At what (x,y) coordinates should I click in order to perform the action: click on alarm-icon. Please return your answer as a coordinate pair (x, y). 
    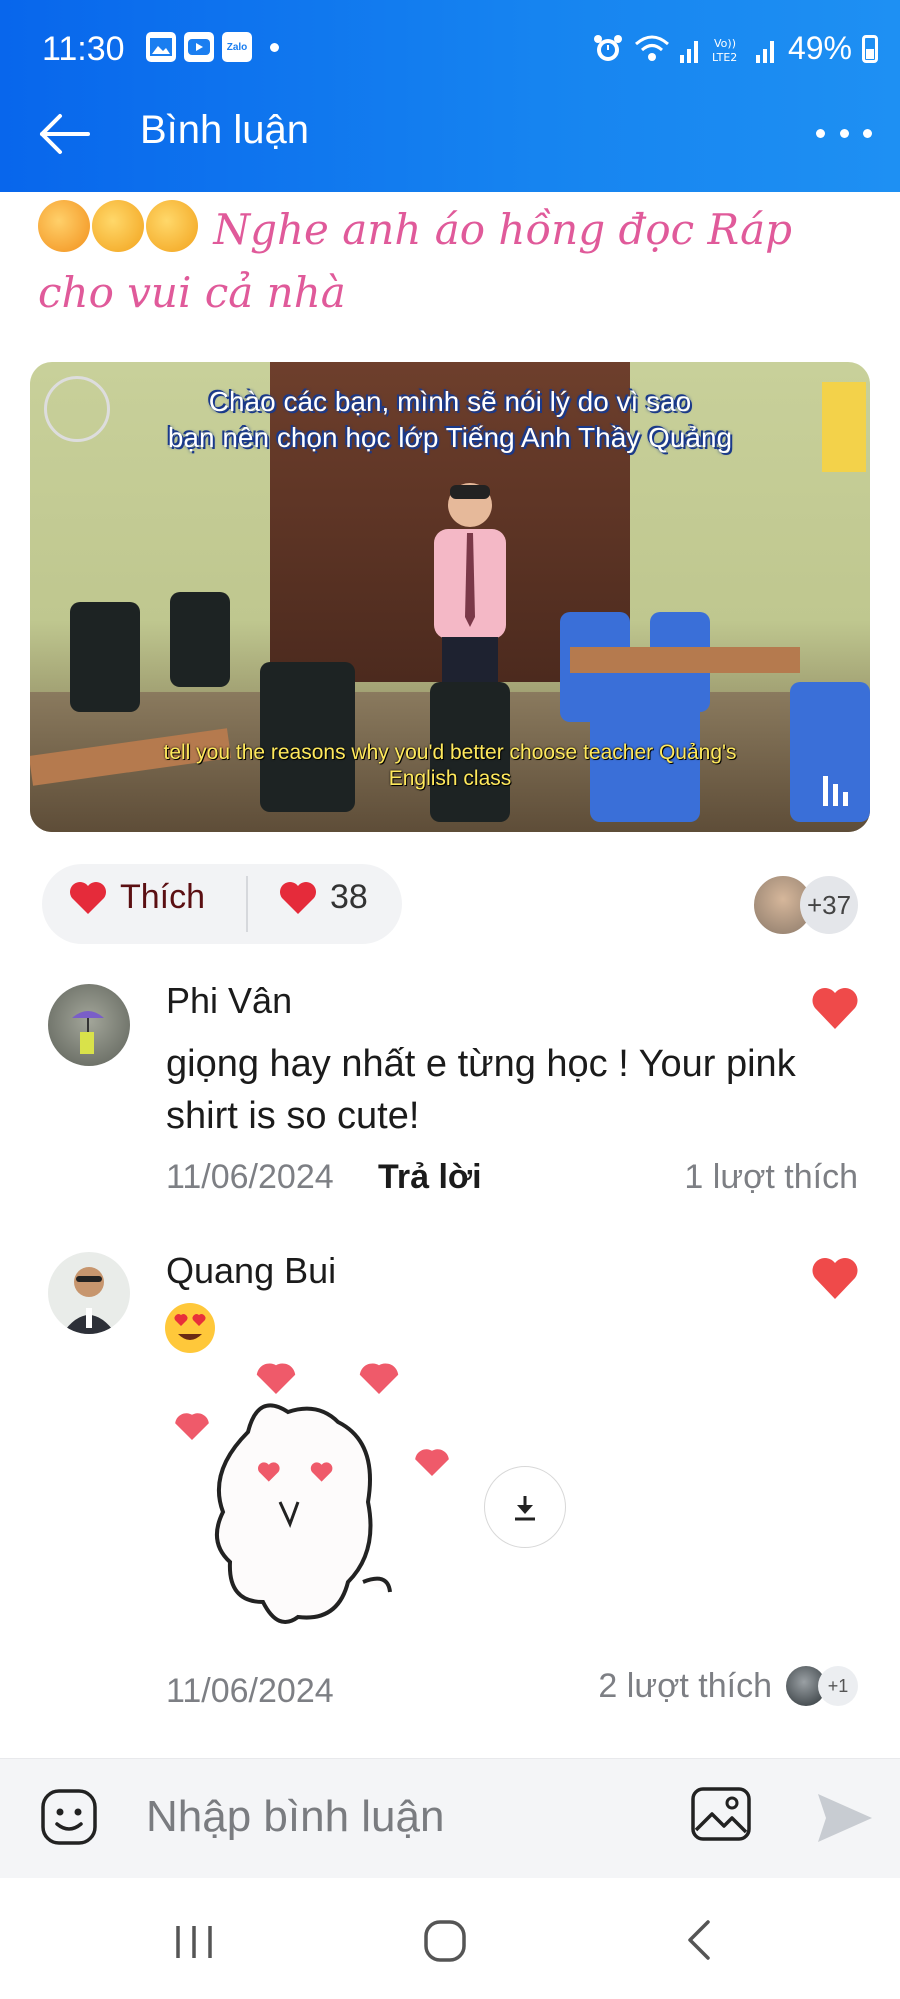
    Looking at the image, I should click on (607, 47).